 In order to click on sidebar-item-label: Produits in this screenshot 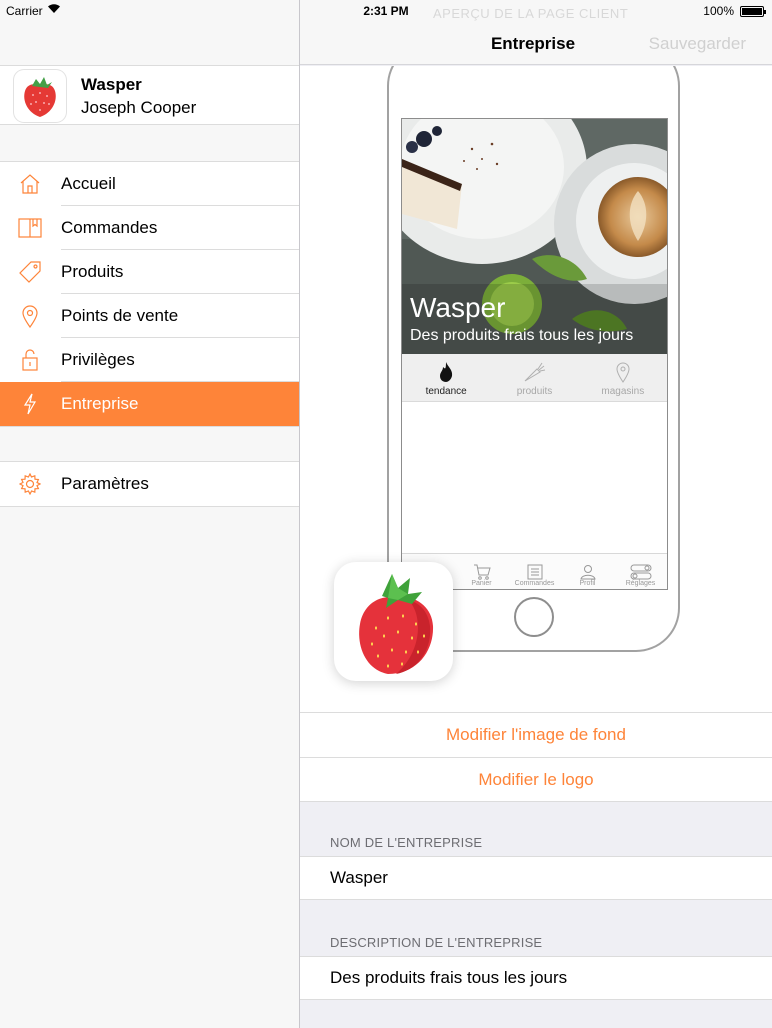, I will do `click(180, 272)`.